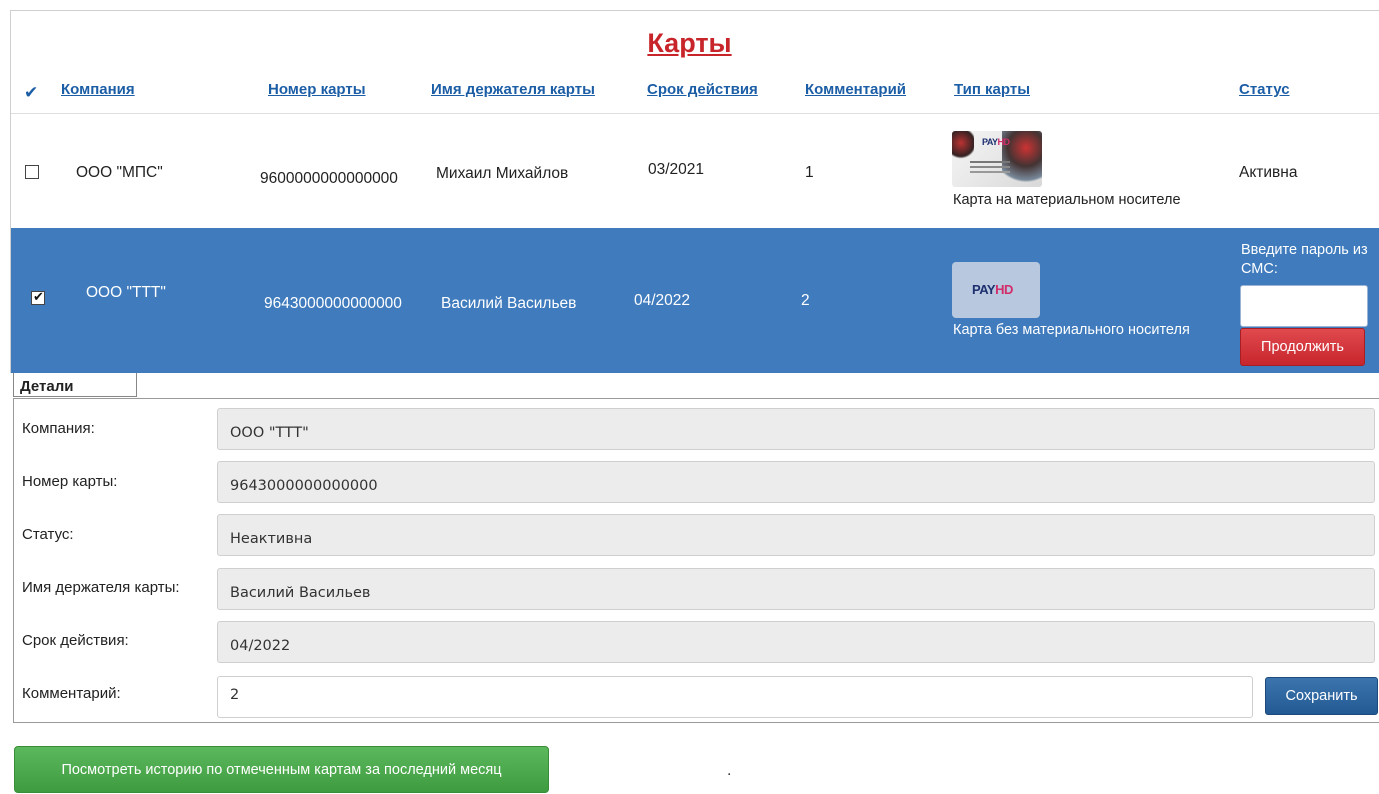 This screenshot has width=1379, height=794. Describe the element at coordinates (119, 172) in the screenshot. I see `cell-company: ООО "МПС"` at that location.